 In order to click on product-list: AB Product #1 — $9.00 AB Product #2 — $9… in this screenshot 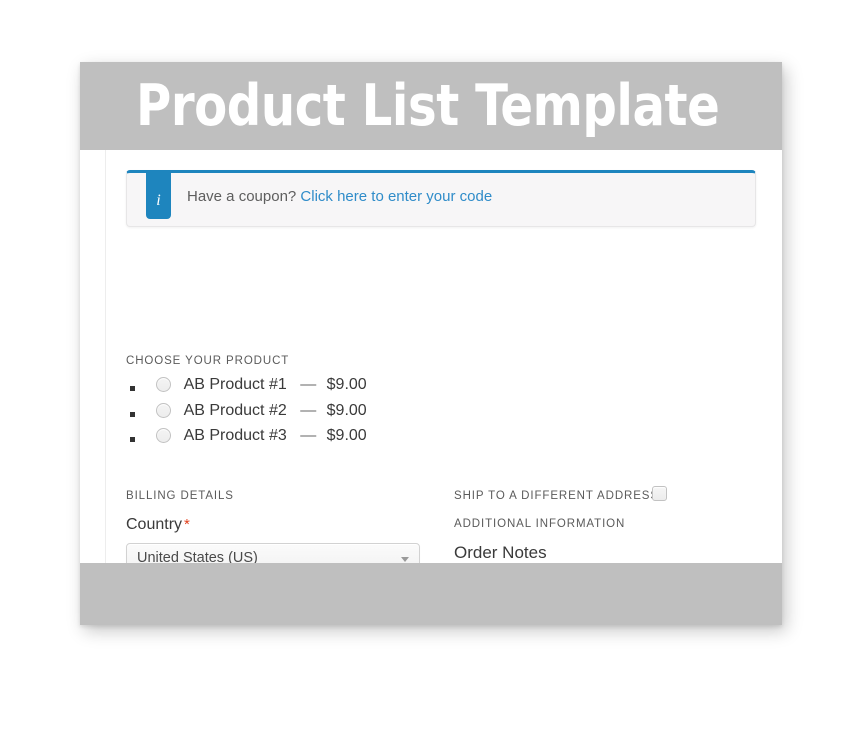, I will do `click(246, 414)`.